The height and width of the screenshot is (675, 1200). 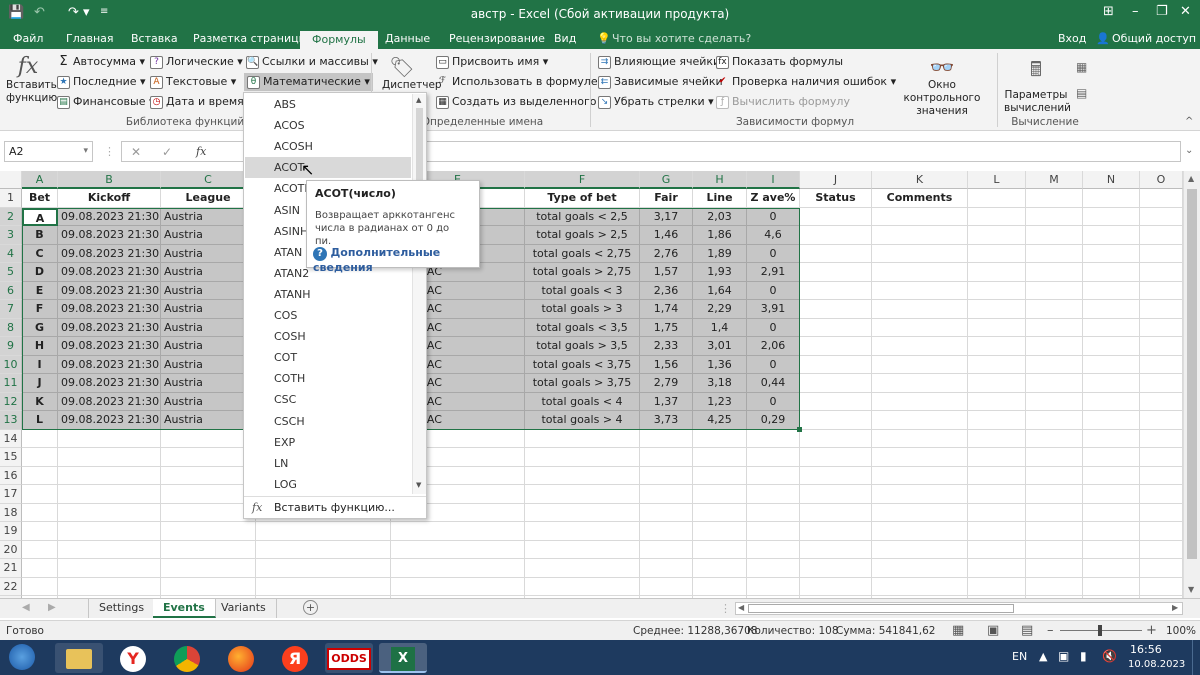 What do you see at coordinates (920, 198) in the screenshot?
I see `header-cell: Comments` at bounding box center [920, 198].